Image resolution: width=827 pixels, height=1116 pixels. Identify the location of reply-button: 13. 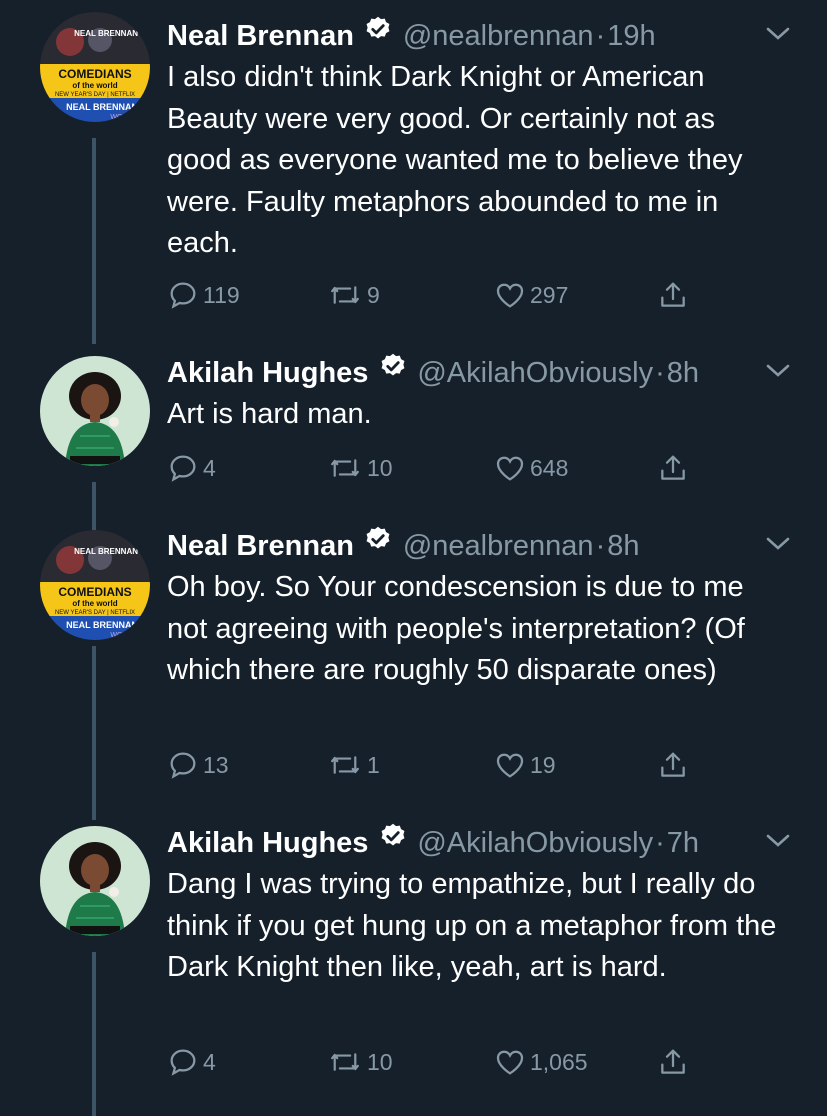
(198, 765).